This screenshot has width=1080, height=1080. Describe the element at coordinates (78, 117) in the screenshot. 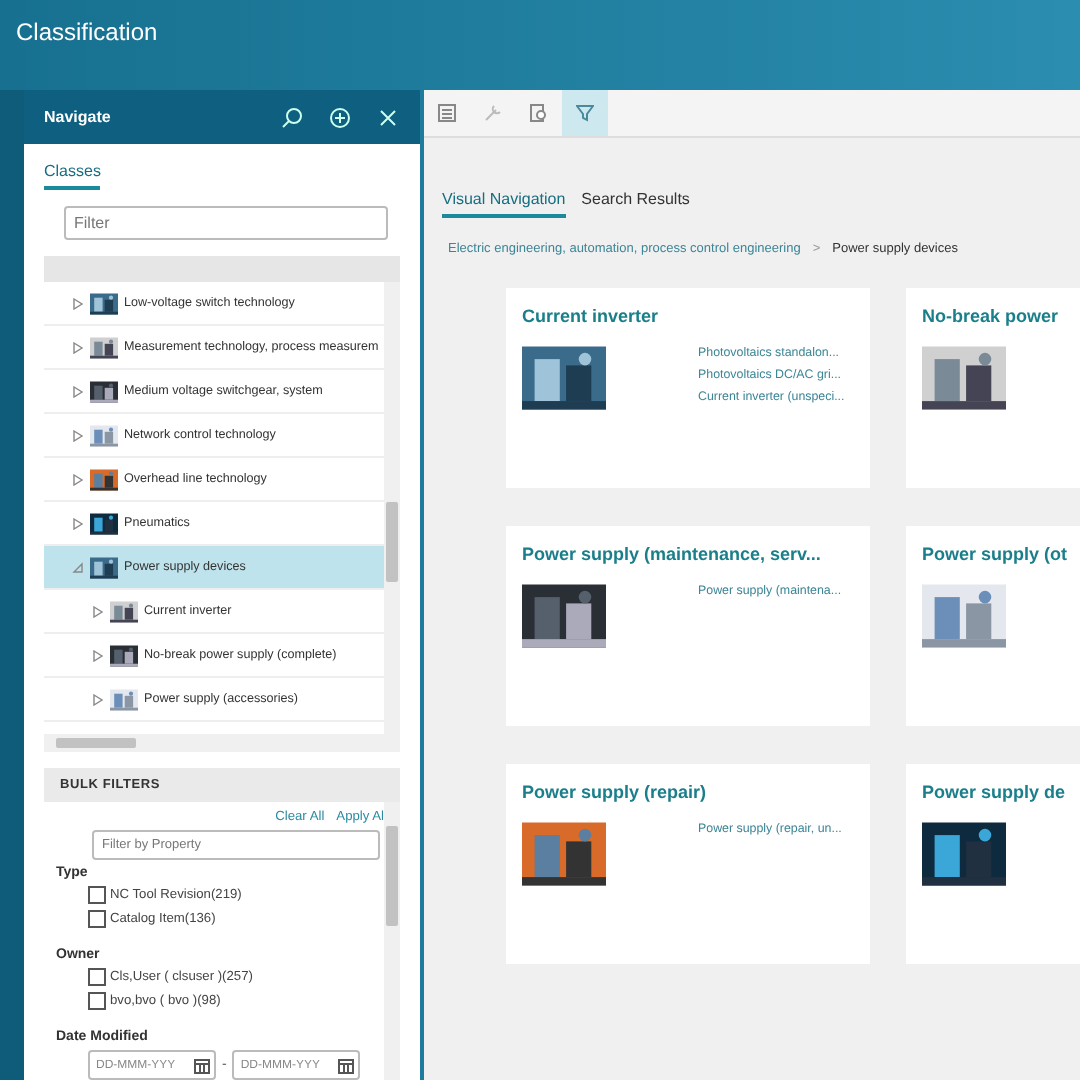

I see `panel-title: Navigate` at that location.